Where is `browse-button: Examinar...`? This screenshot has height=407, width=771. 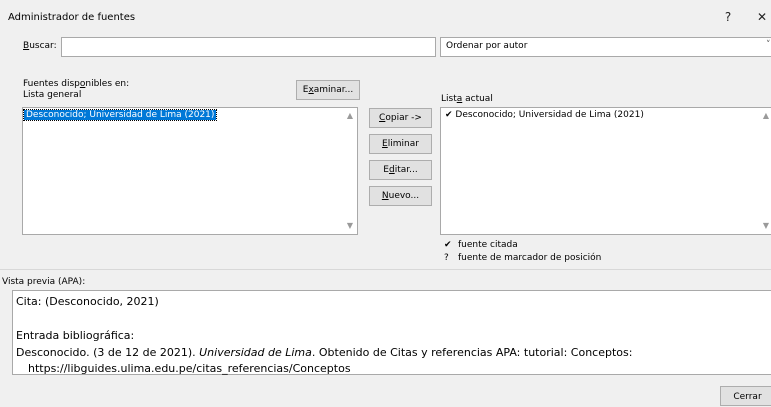
browse-button: Examinar... is located at coordinates (328, 90).